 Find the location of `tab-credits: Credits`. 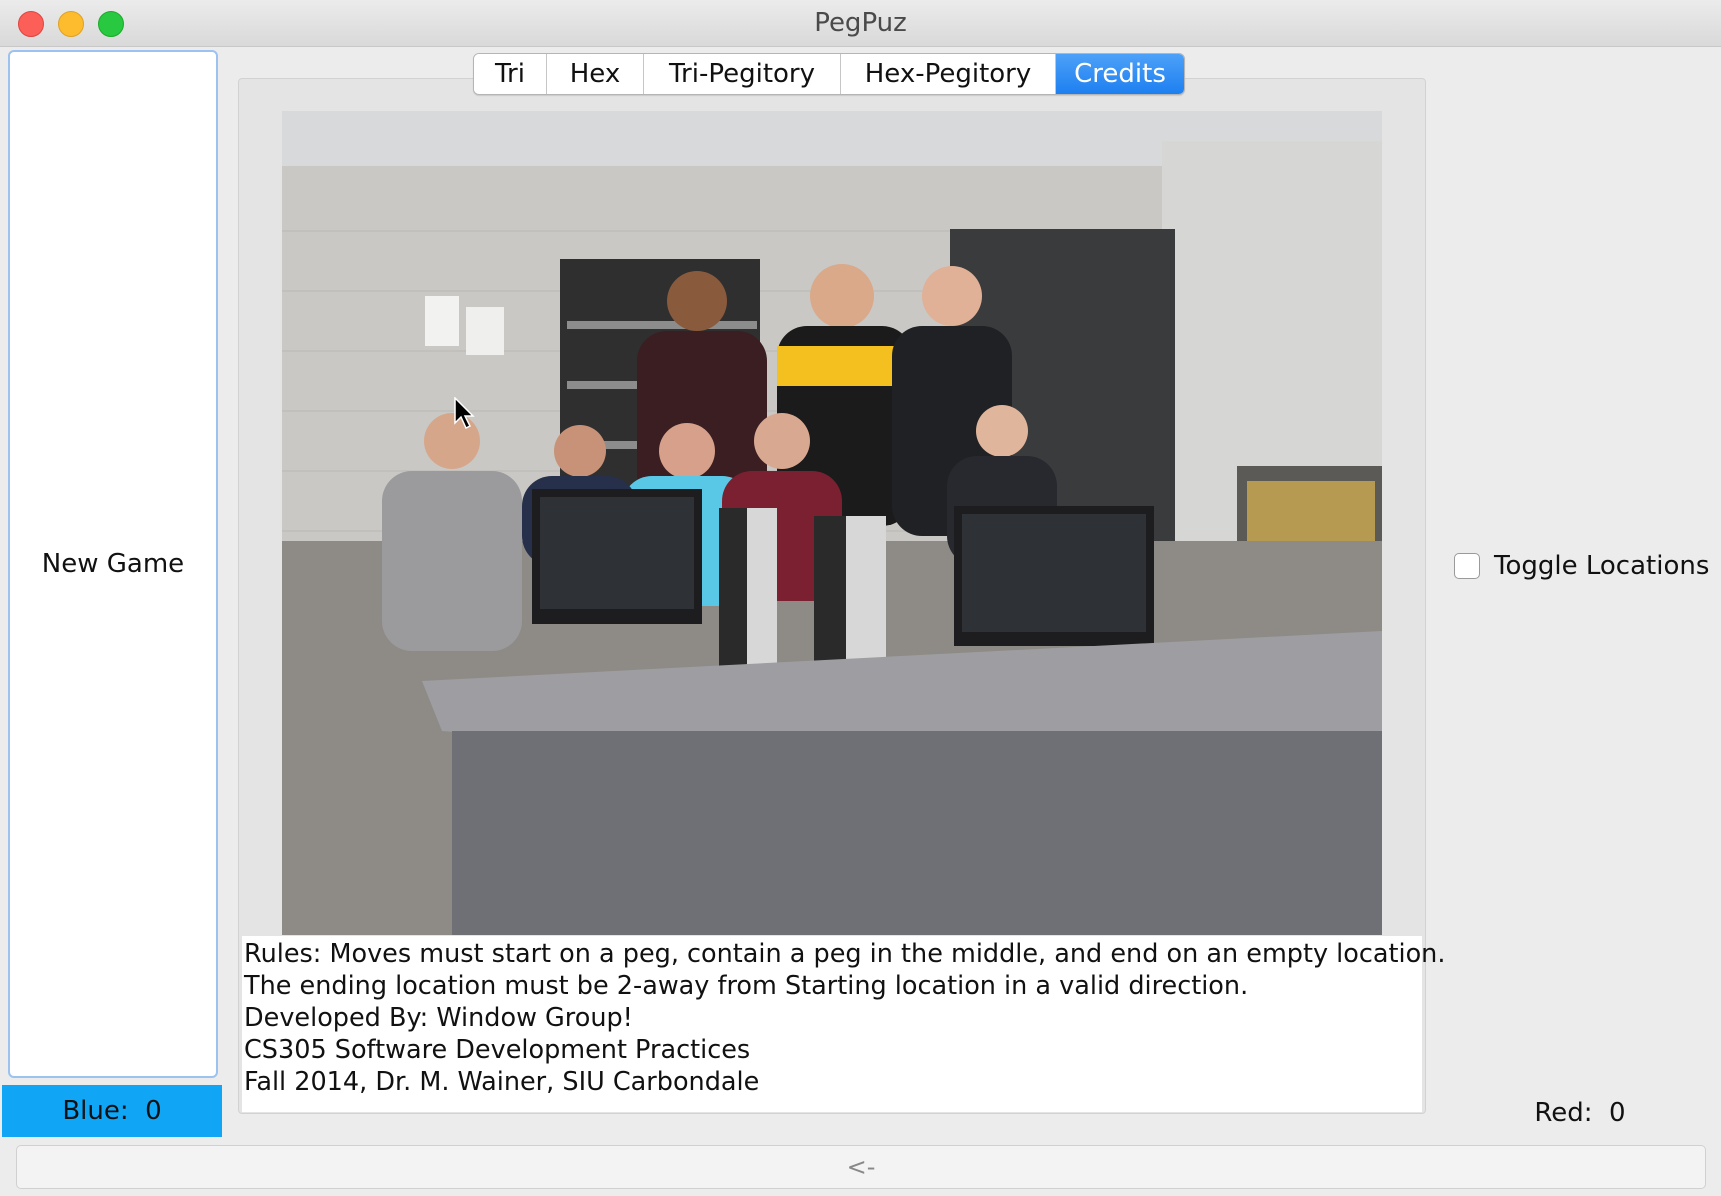

tab-credits: Credits is located at coordinates (1120, 74).